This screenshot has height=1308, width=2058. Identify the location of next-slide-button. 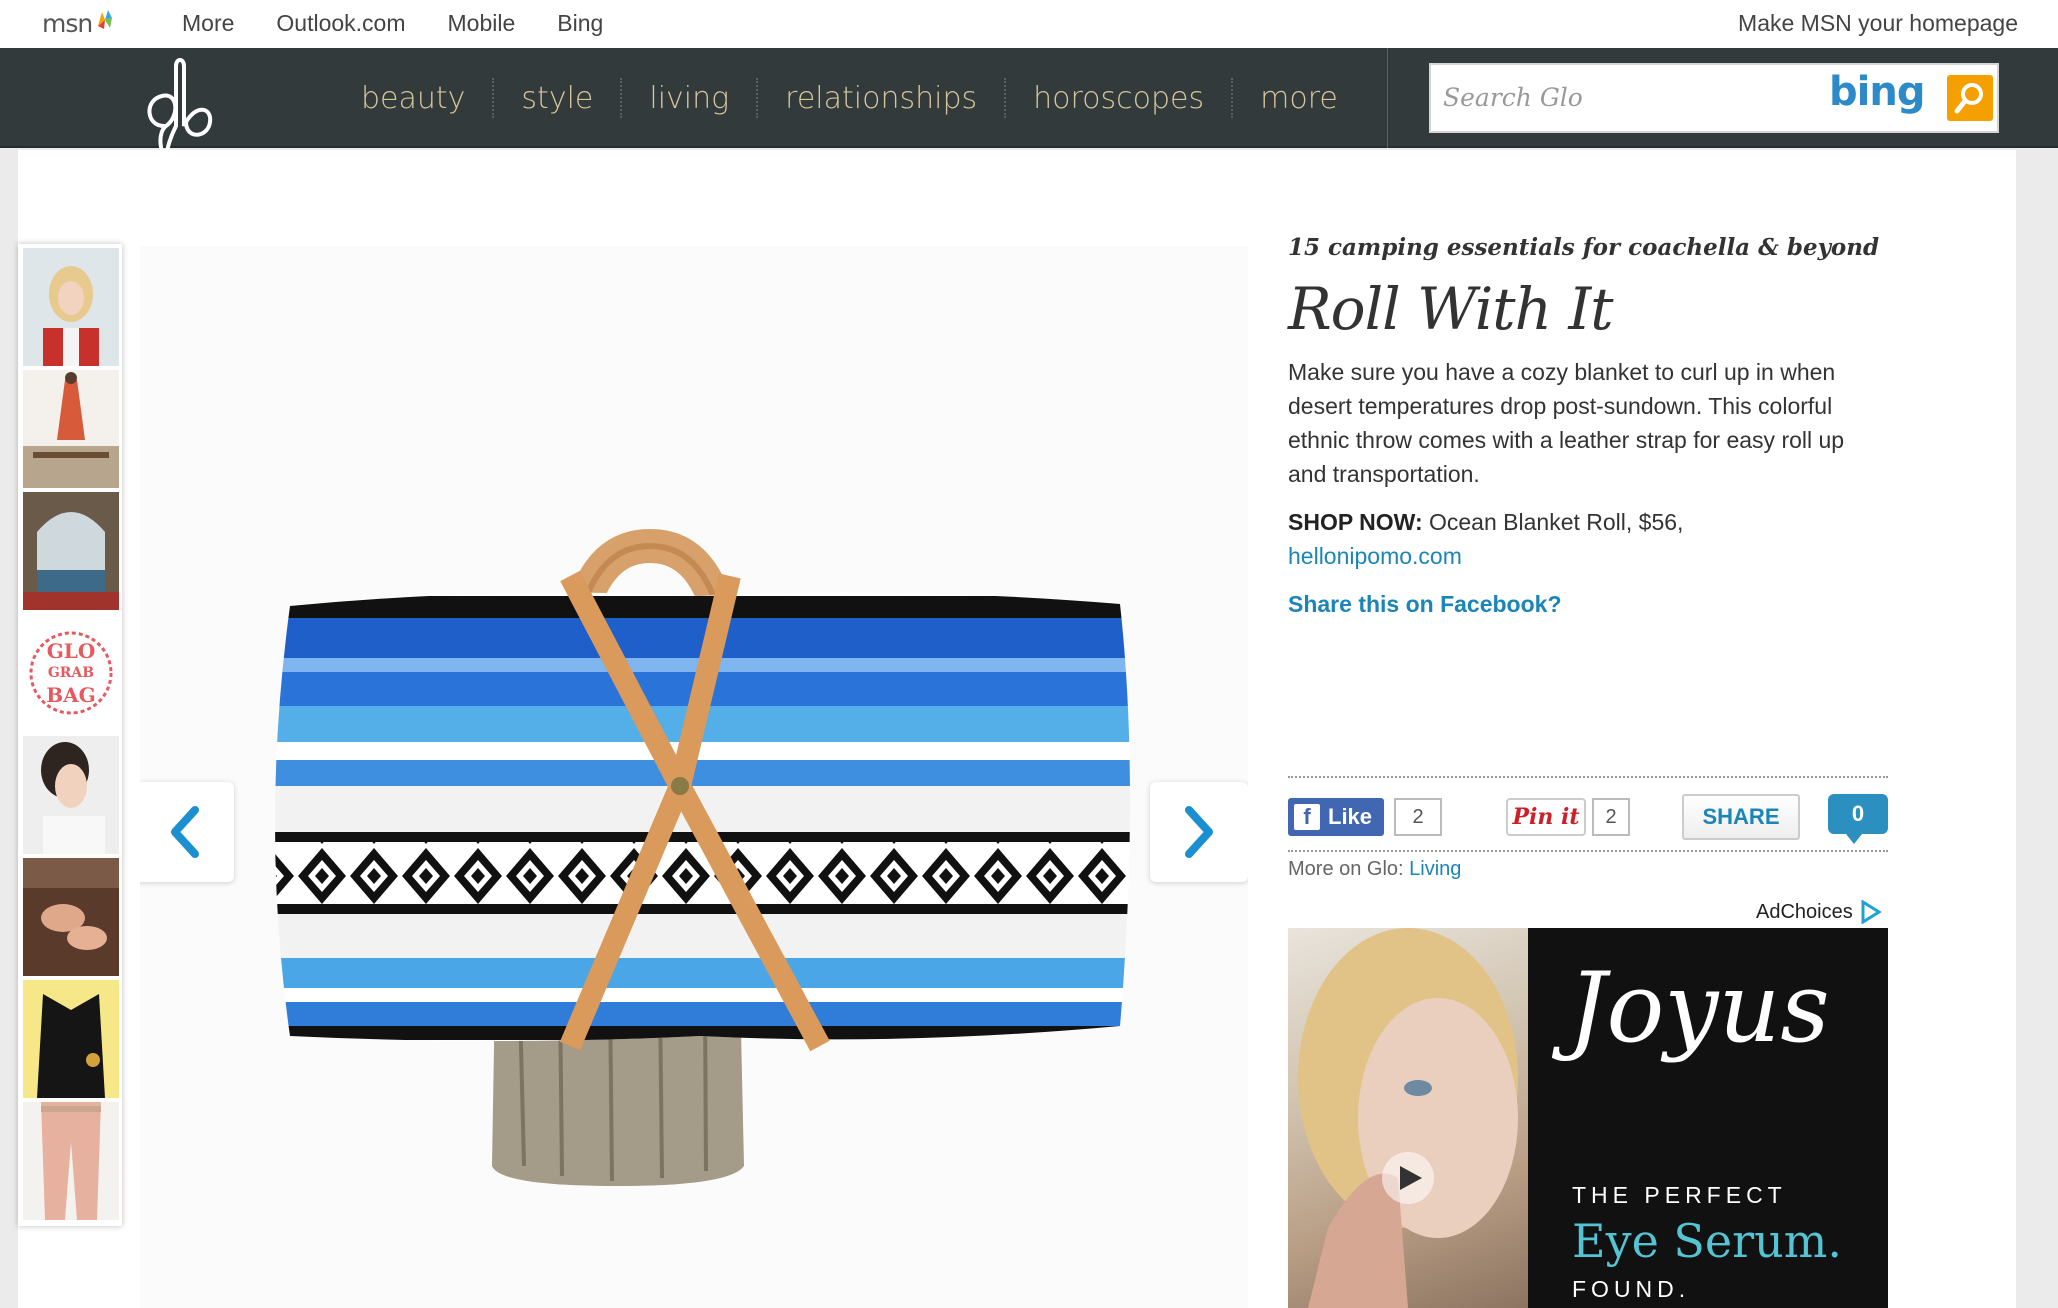
(1199, 832).